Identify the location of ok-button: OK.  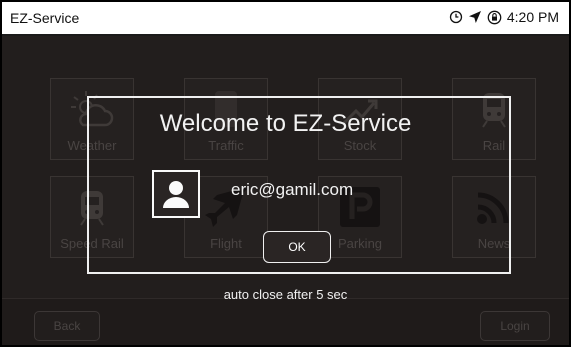
(297, 247).